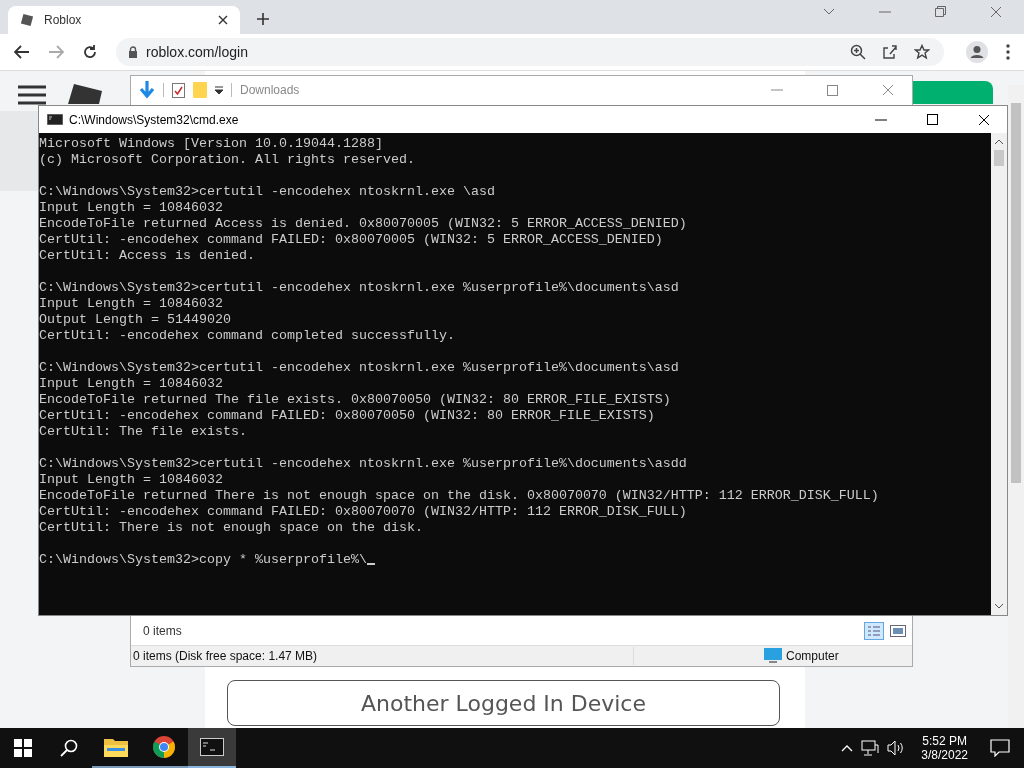 This screenshot has height=768, width=1024. Describe the element at coordinates (944, 755) in the screenshot. I see `clock-date: 3/8/2022` at that location.